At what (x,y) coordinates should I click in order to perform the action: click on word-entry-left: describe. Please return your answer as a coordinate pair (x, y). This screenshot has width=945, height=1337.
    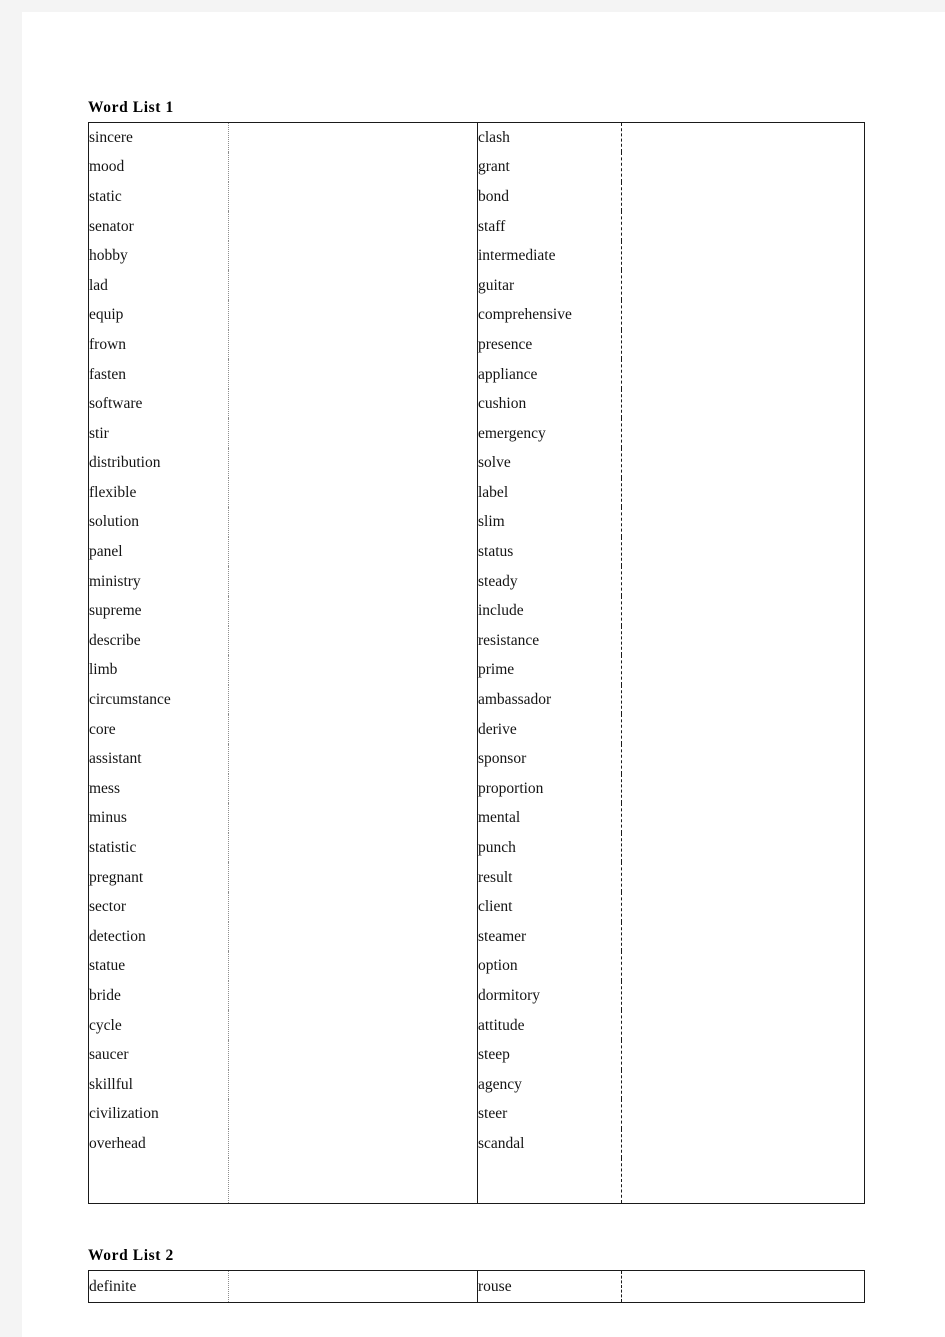
    Looking at the image, I should click on (158, 640).